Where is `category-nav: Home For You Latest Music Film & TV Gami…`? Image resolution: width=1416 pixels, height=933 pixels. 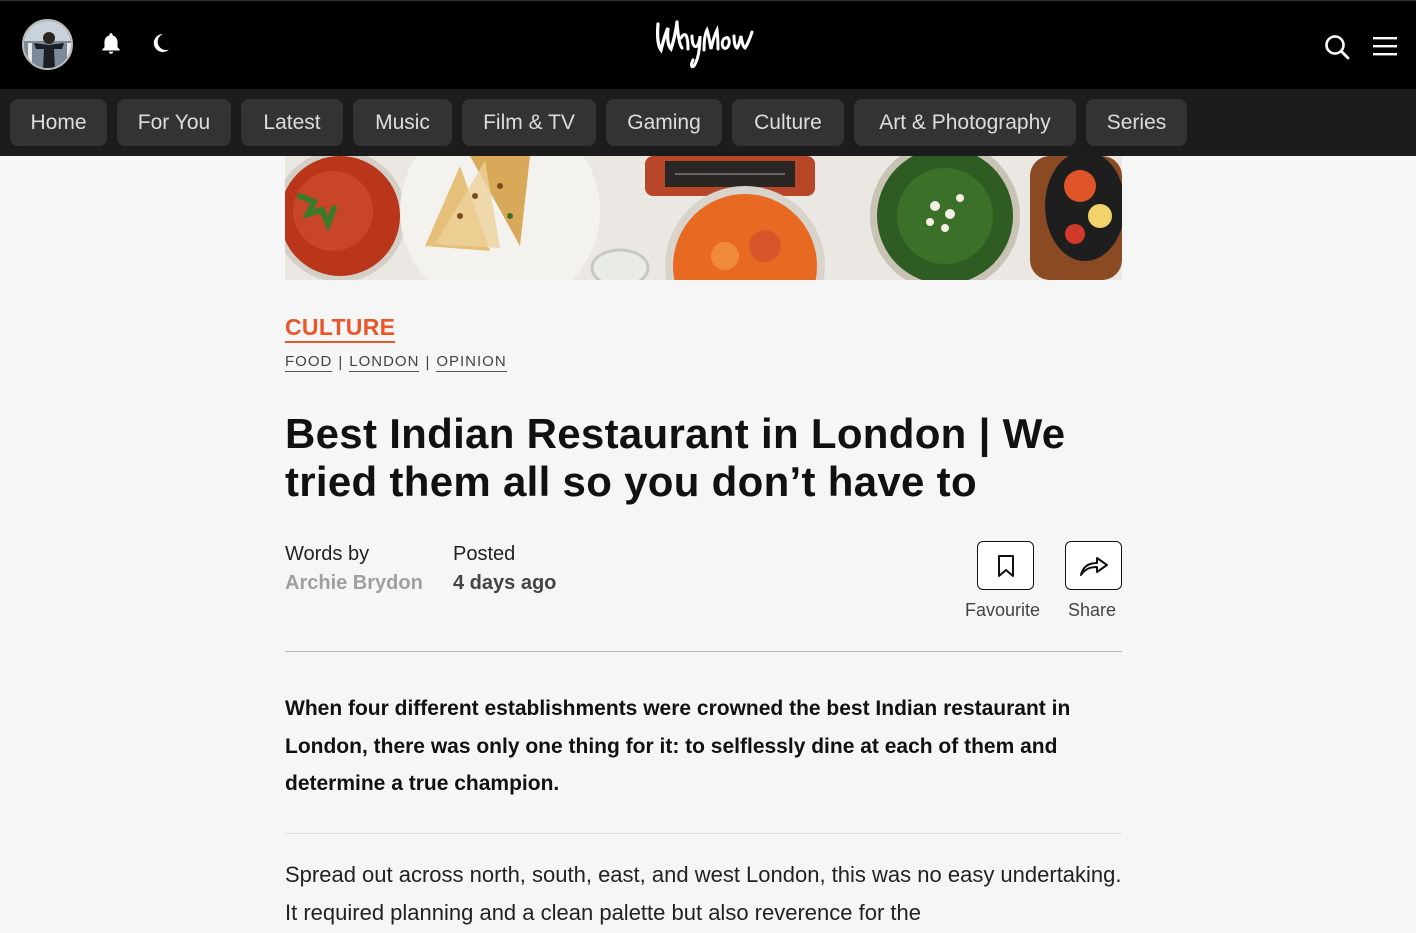 category-nav: Home For You Latest Music Film & TV Gami… is located at coordinates (708, 122).